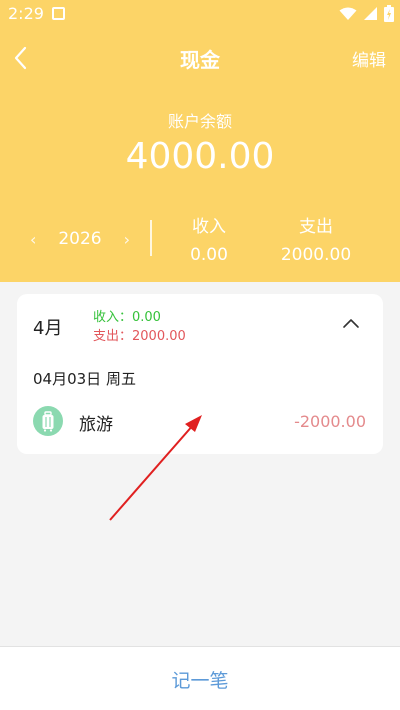 This screenshot has width=400, height=710. What do you see at coordinates (316, 227) in the screenshot?
I see `expense-label: 支出` at bounding box center [316, 227].